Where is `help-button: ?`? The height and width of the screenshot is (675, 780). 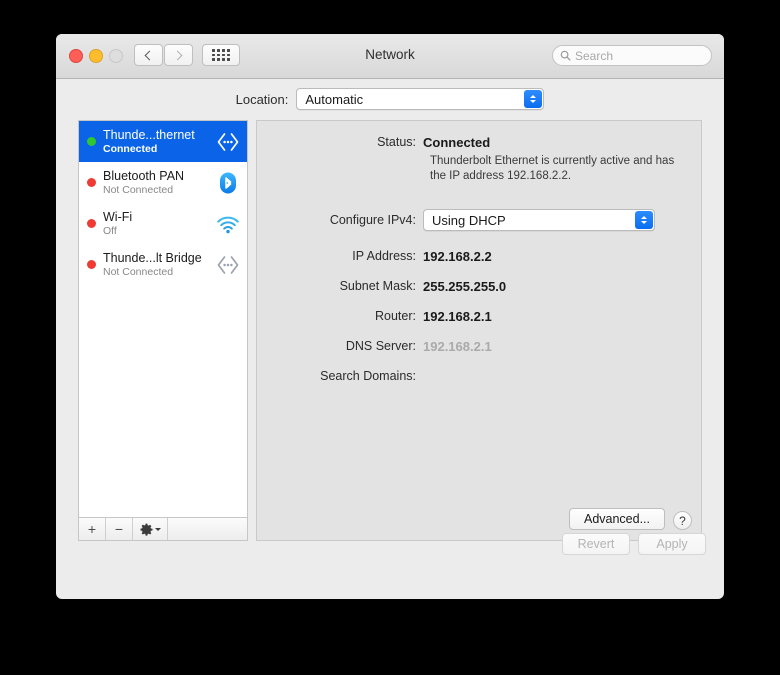
help-button: ? is located at coordinates (682, 520).